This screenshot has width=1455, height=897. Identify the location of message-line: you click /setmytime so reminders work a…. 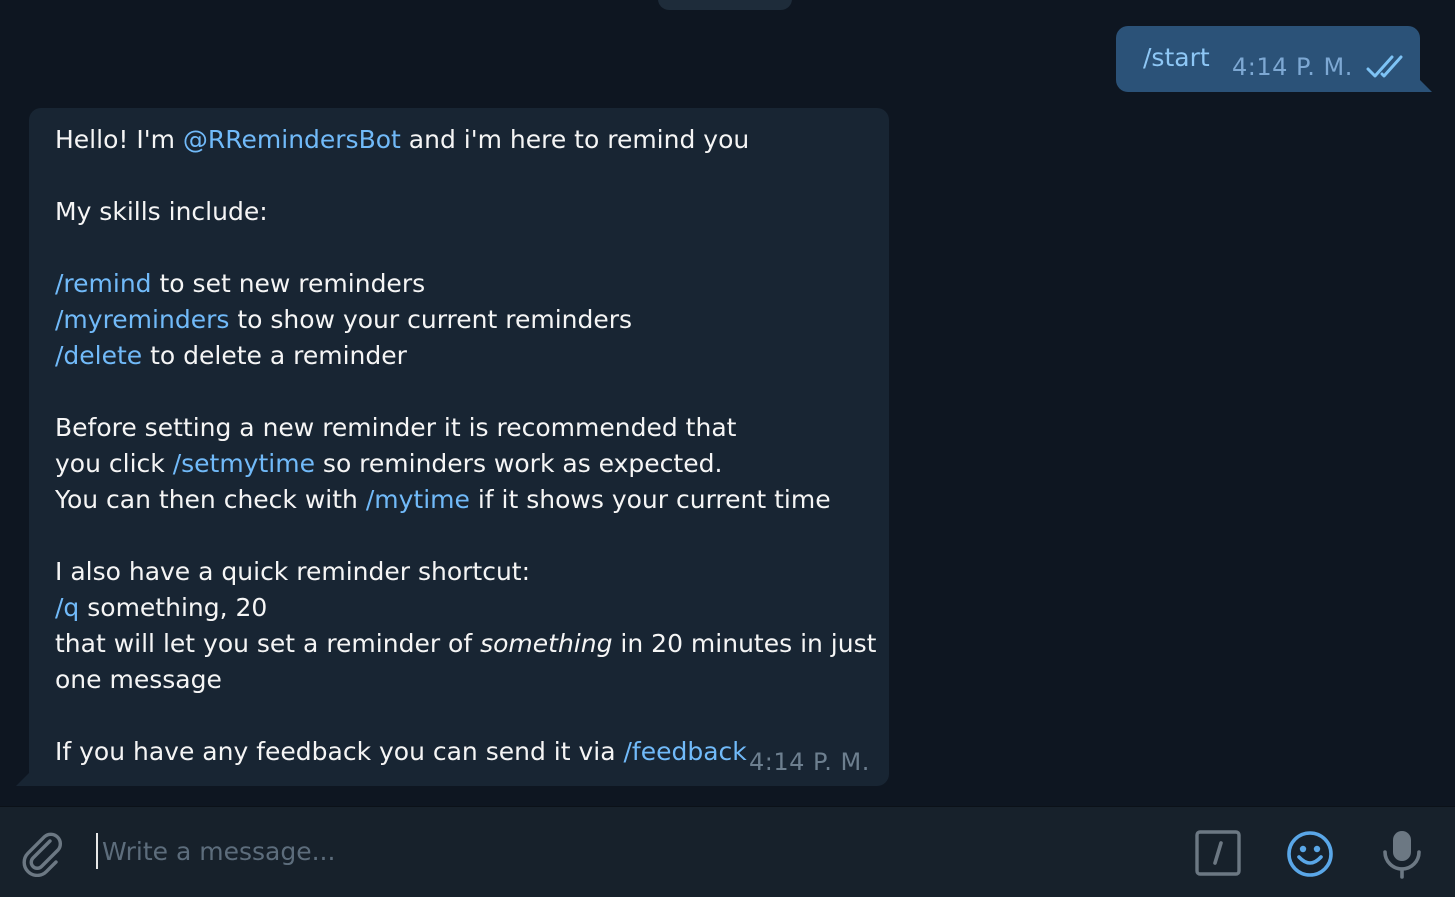
(465, 464).